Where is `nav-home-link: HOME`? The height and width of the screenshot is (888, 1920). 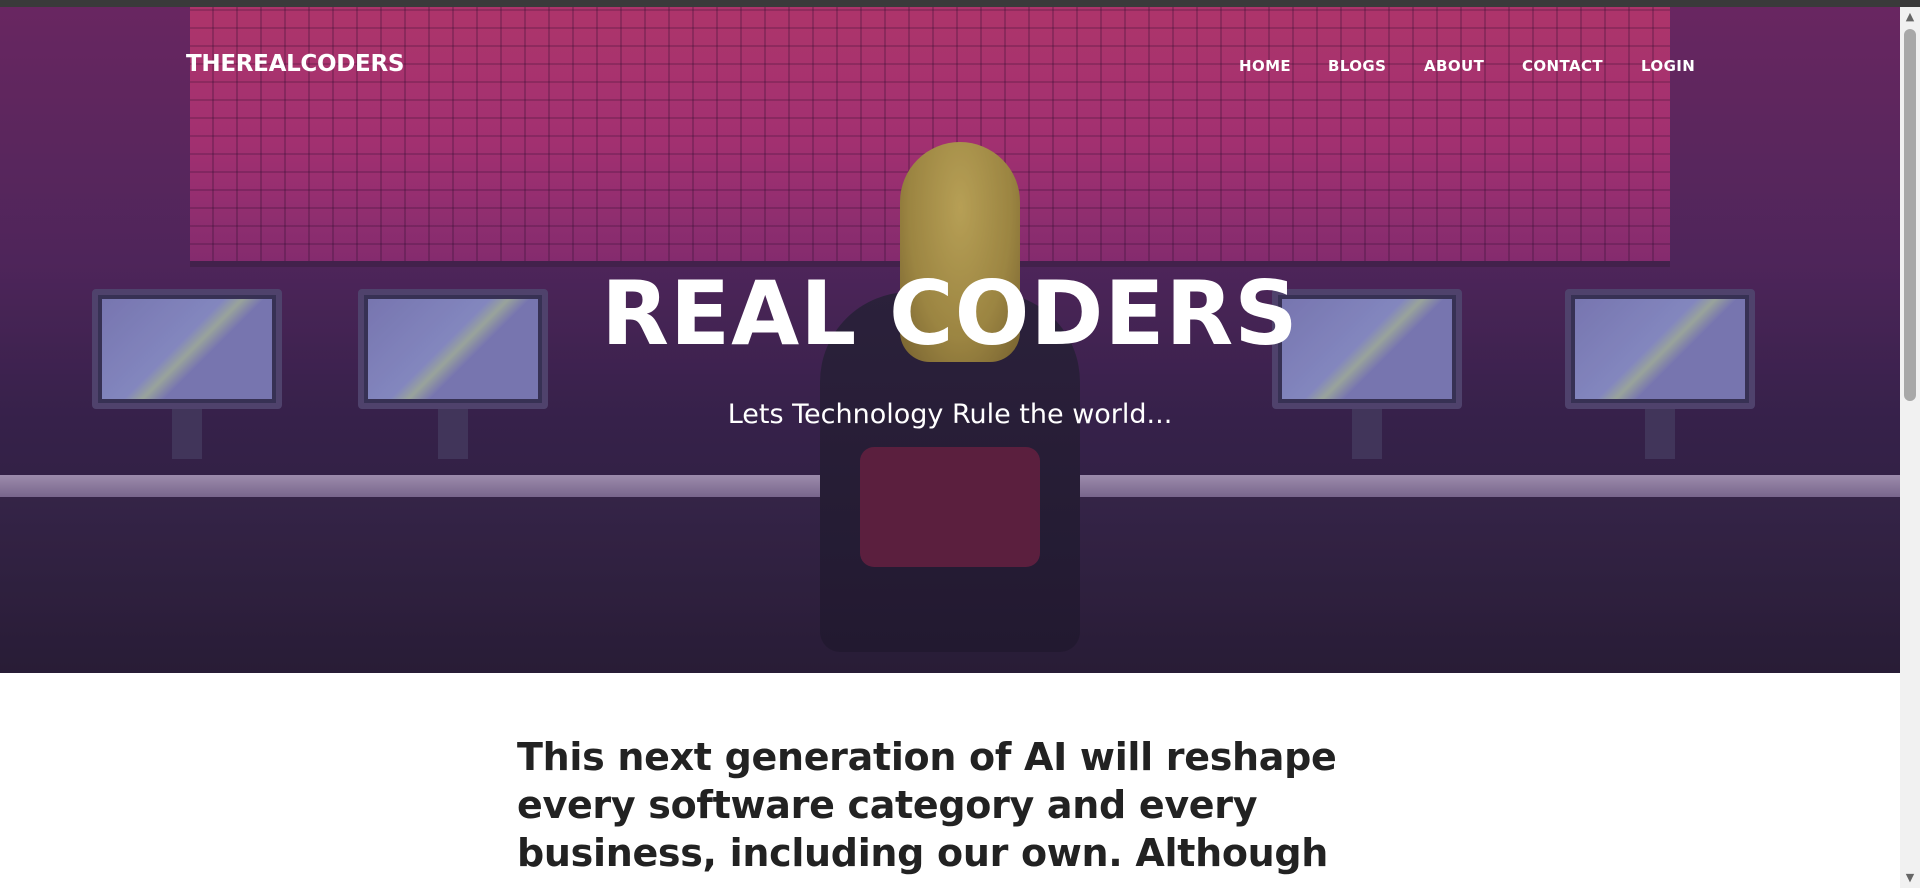
nav-home-link: HOME is located at coordinates (1265, 66).